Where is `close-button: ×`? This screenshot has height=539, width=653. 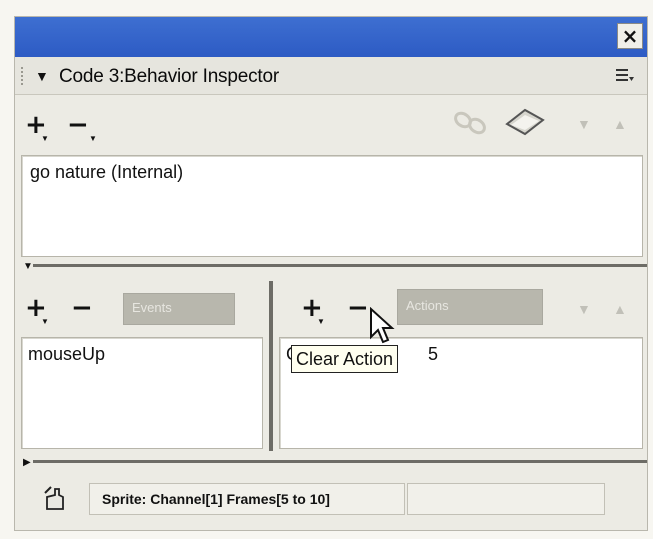
close-button: × is located at coordinates (630, 36).